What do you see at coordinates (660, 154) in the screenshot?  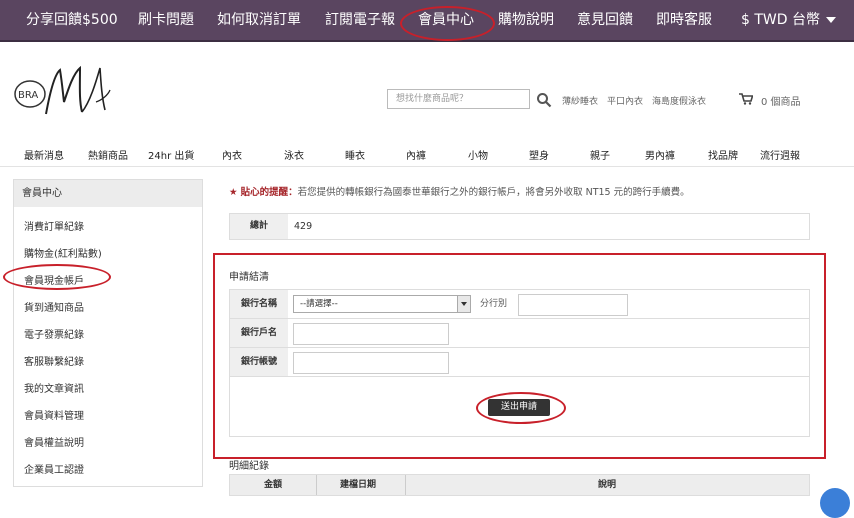 I see `category-mens-underwear: 男內褲` at bounding box center [660, 154].